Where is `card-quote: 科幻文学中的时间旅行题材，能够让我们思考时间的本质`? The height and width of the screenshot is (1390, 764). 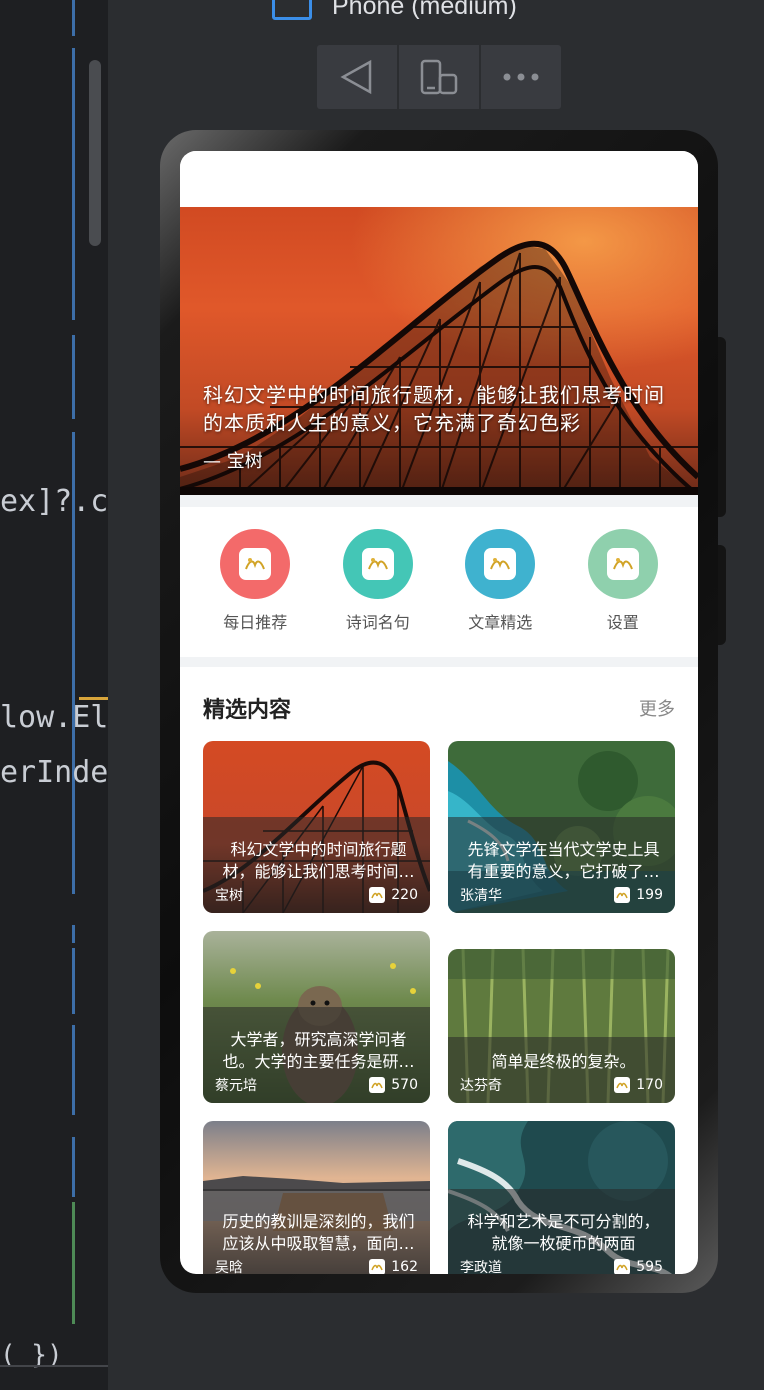
card-quote: 科幻文学中的时间旅行题材，能够让我们思考时间的本质 is located at coordinates (318, 860).